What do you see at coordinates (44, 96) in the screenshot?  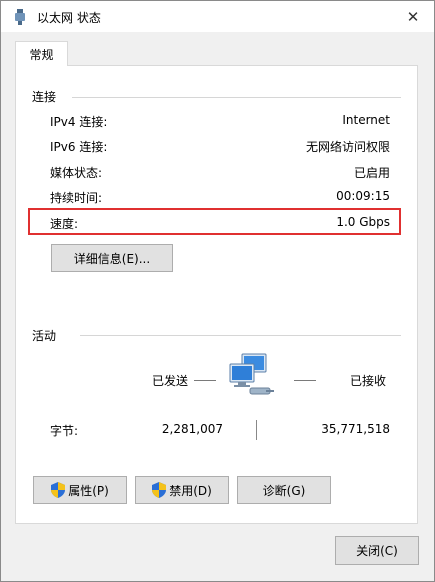 I see `connection-heading: 连接` at bounding box center [44, 96].